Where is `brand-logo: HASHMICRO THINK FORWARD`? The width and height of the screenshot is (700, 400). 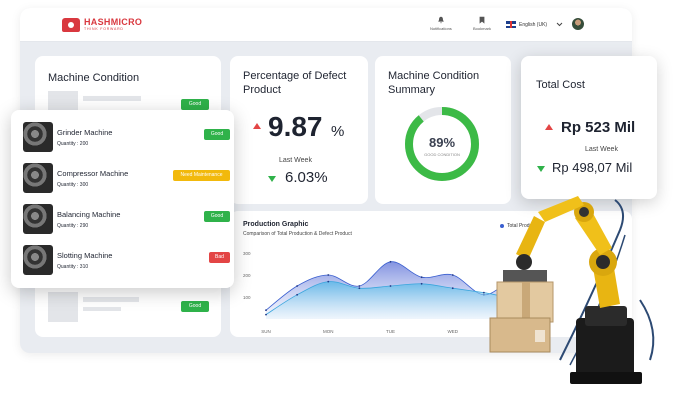
brand-logo: HASHMICRO THINK FORWARD is located at coordinates (102, 25).